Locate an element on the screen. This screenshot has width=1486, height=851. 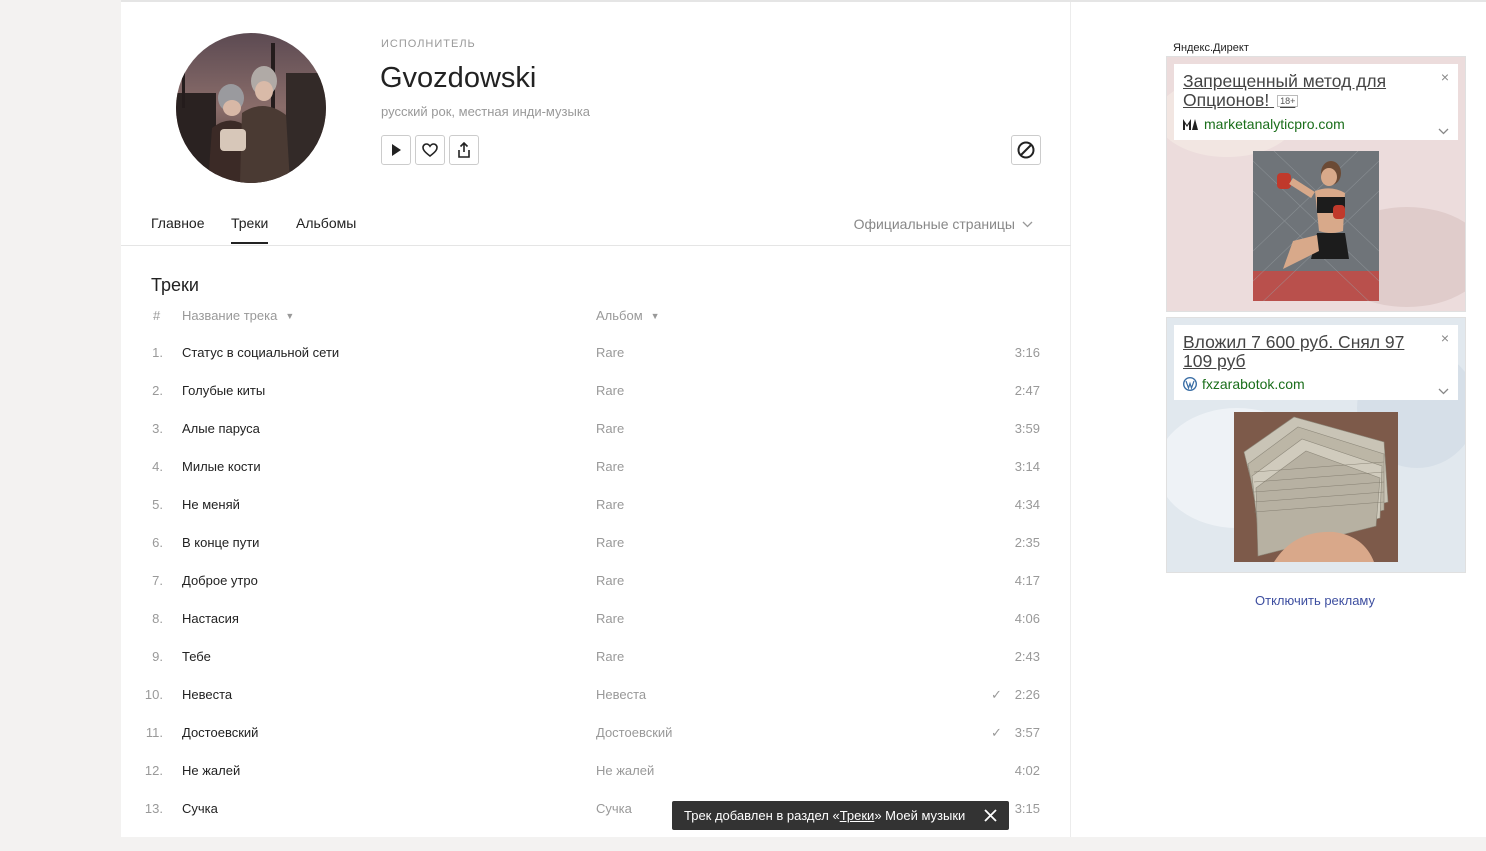
column-album: Альбом ▼ is located at coordinates (628, 315).